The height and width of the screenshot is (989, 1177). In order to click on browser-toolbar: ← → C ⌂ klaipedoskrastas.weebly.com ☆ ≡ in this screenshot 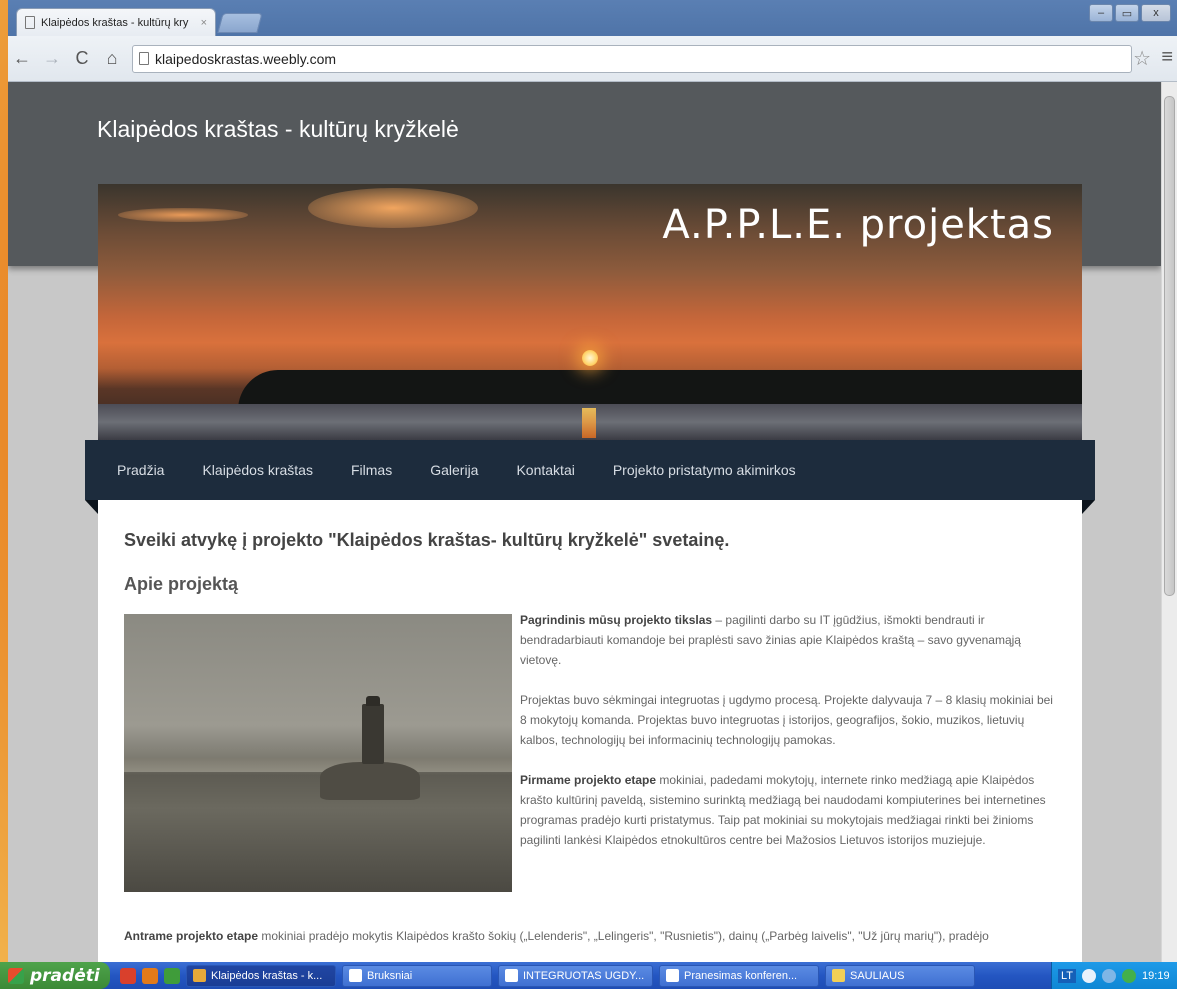, I will do `click(592, 59)`.